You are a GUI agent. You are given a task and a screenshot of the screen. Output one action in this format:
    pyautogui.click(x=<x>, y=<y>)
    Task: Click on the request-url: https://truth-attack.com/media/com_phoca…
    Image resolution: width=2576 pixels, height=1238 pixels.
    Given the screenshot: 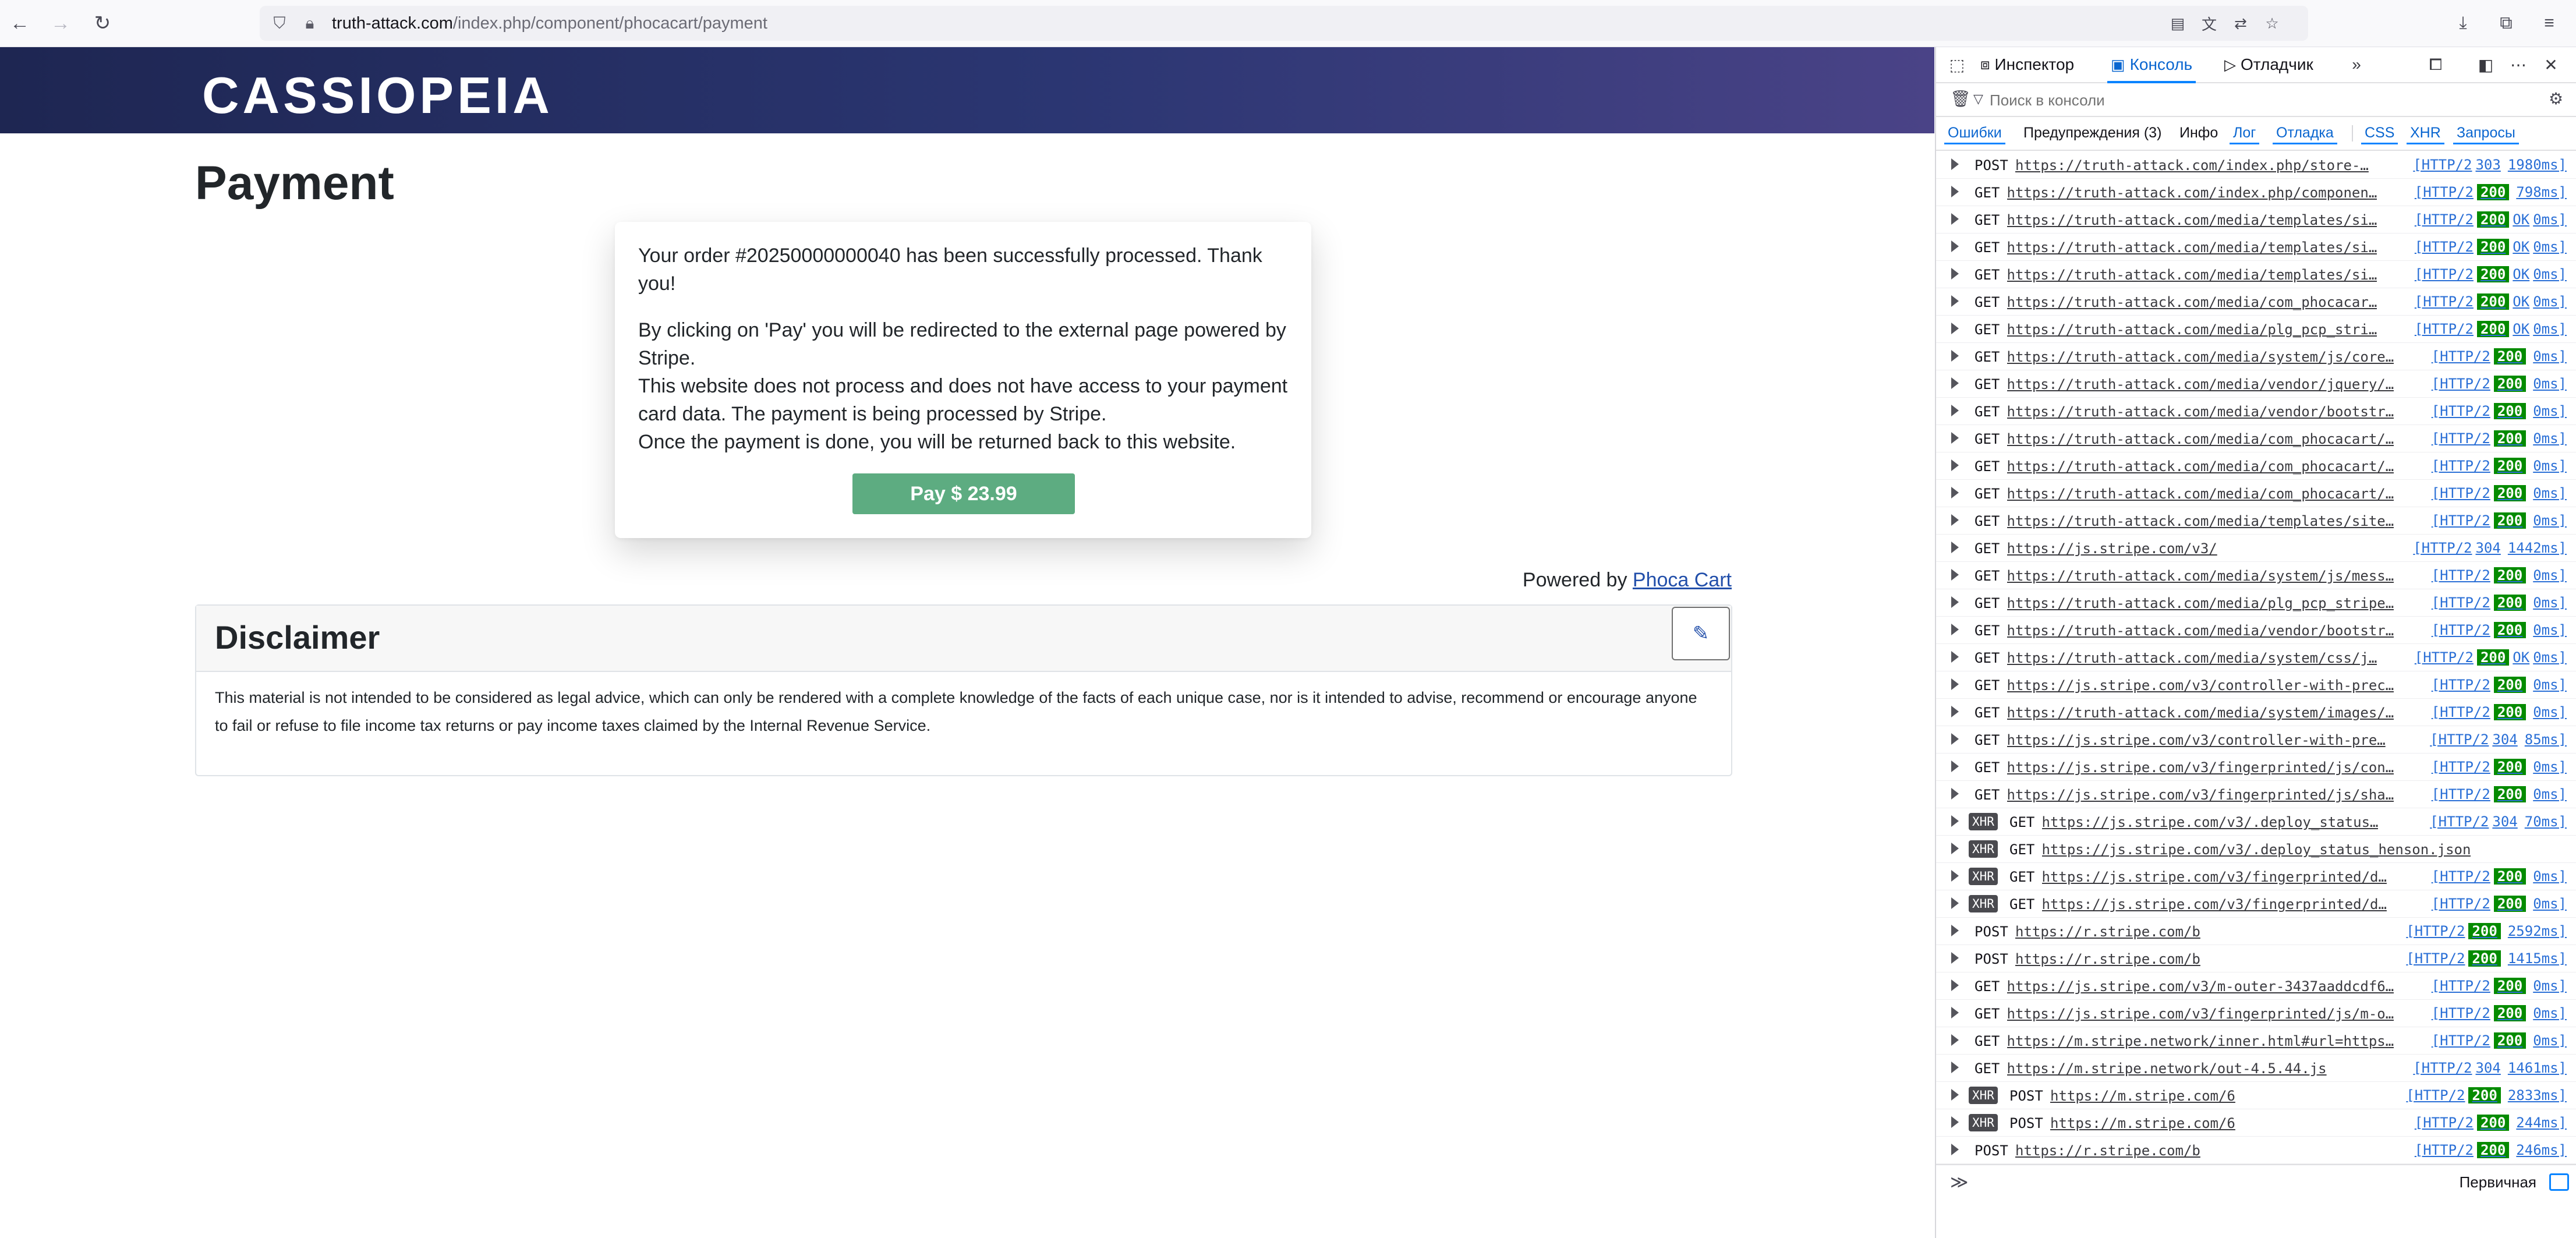 What is the action you would take?
    pyautogui.click(x=2200, y=494)
    